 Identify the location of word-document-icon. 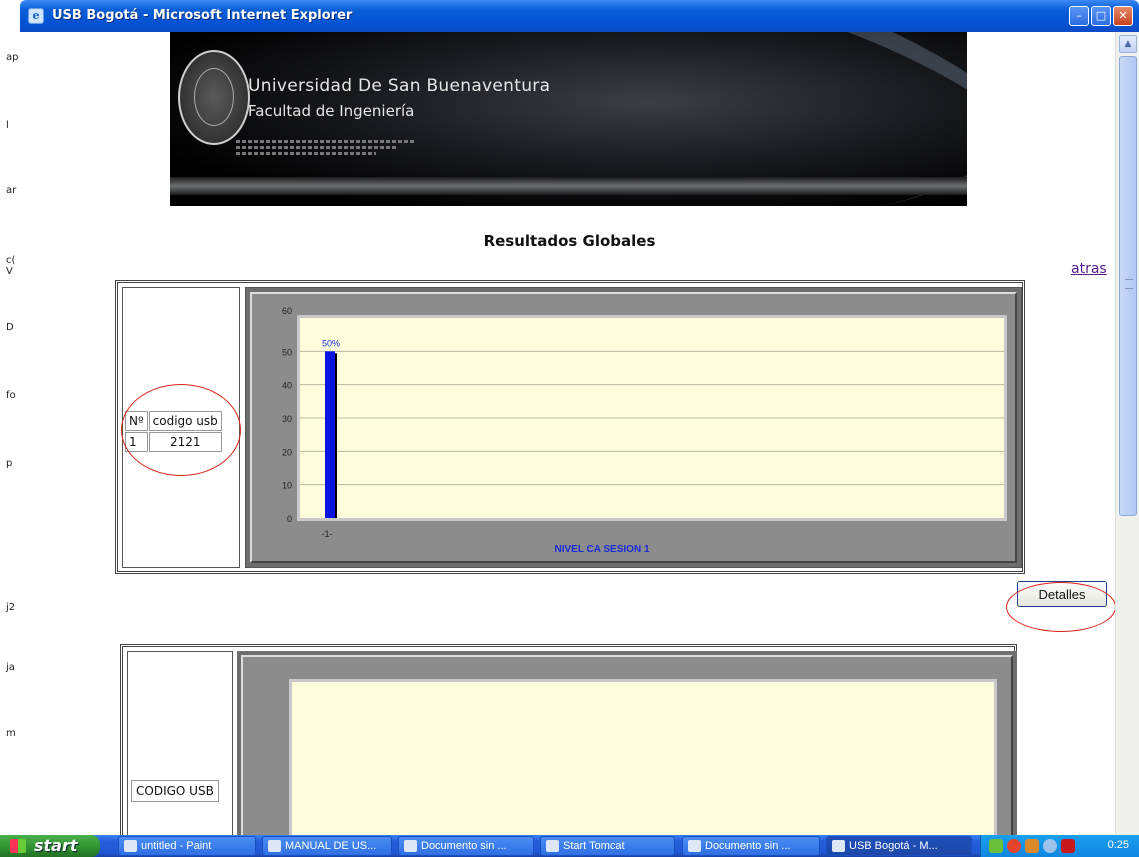
(274, 846).